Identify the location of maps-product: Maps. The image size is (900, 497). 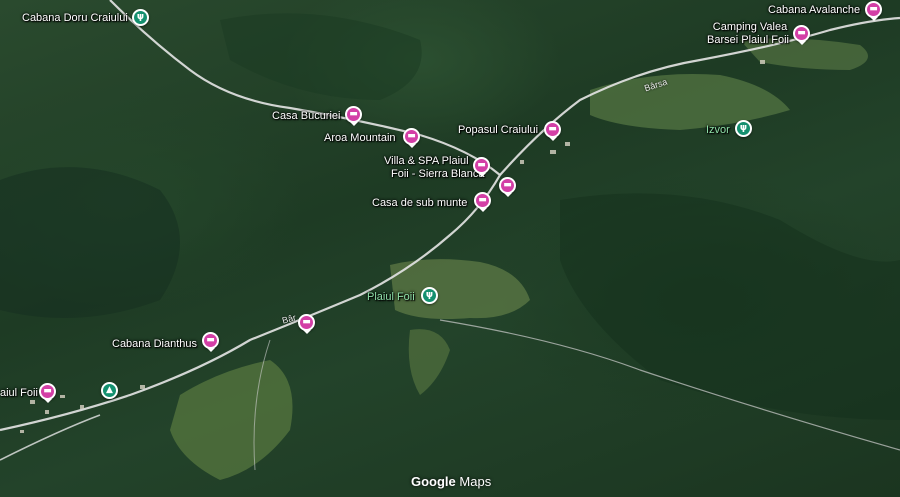
(475, 481).